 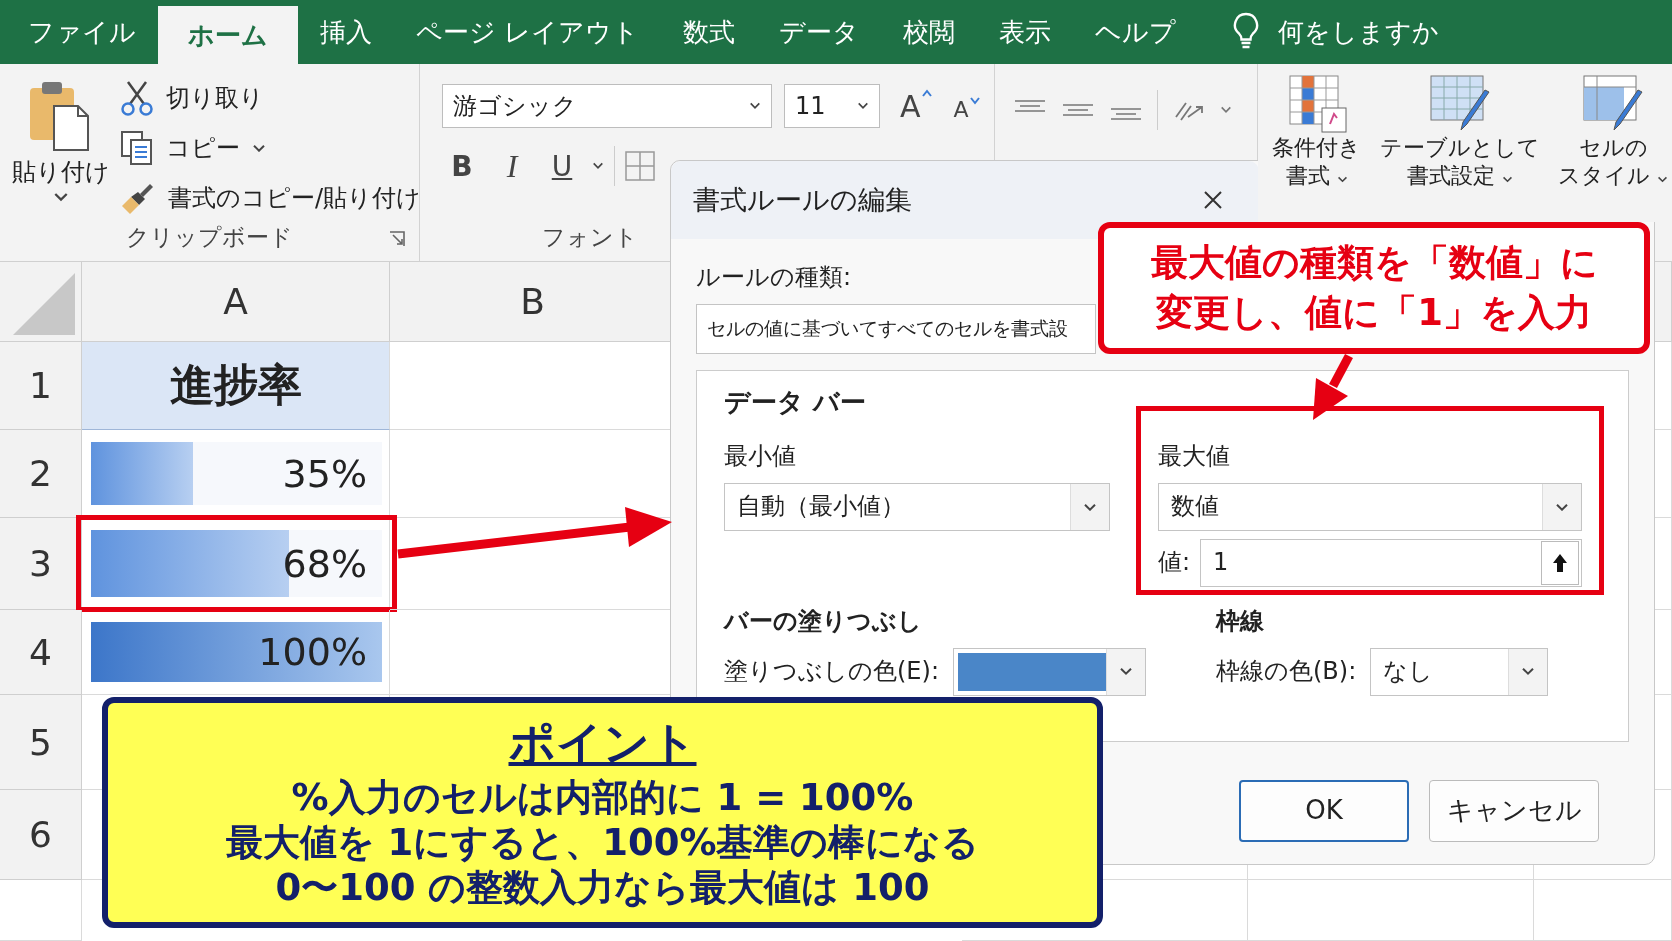 I want to click on ribbon-tab: ファイル, so click(x=82, y=32).